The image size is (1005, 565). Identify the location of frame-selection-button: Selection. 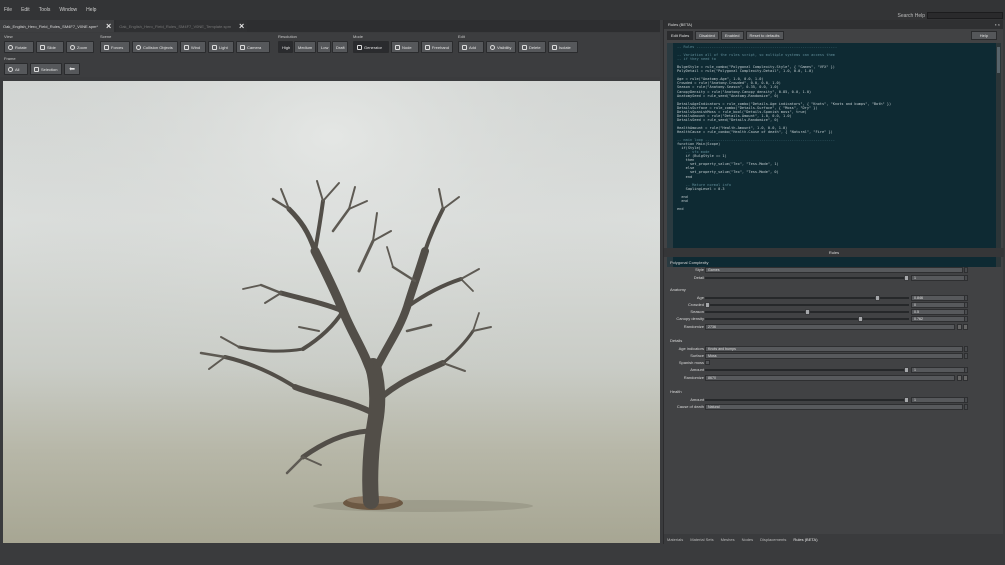
(46, 69).